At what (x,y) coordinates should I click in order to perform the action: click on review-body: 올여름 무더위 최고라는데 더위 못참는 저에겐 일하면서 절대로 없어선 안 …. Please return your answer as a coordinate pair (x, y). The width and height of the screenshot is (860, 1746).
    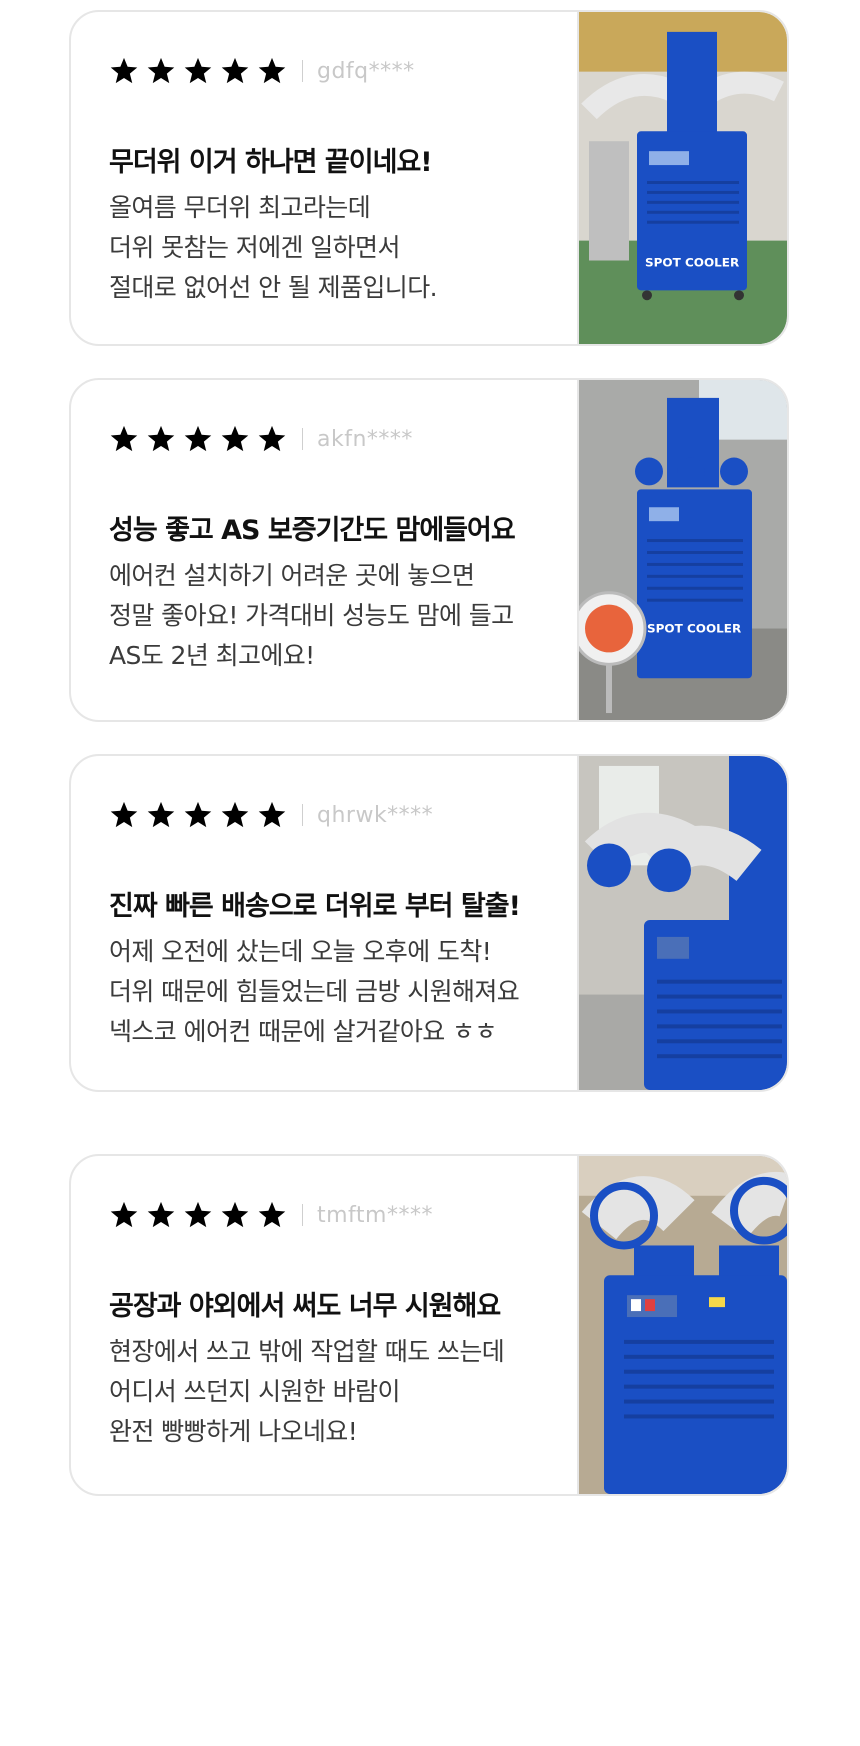
    Looking at the image, I should click on (346, 248).